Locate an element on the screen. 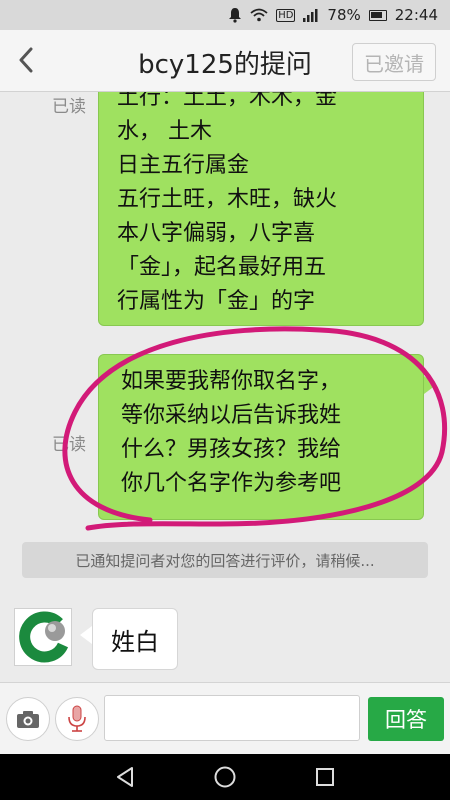  triangle-back-icon is located at coordinates (125, 777).